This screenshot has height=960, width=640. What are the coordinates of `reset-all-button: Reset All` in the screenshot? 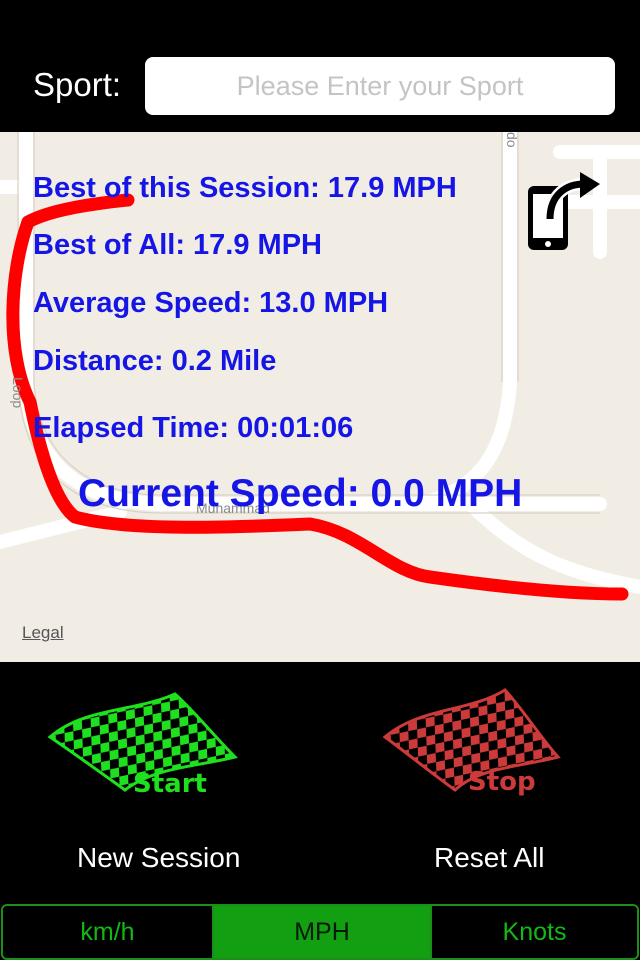 It's located at (489, 858).